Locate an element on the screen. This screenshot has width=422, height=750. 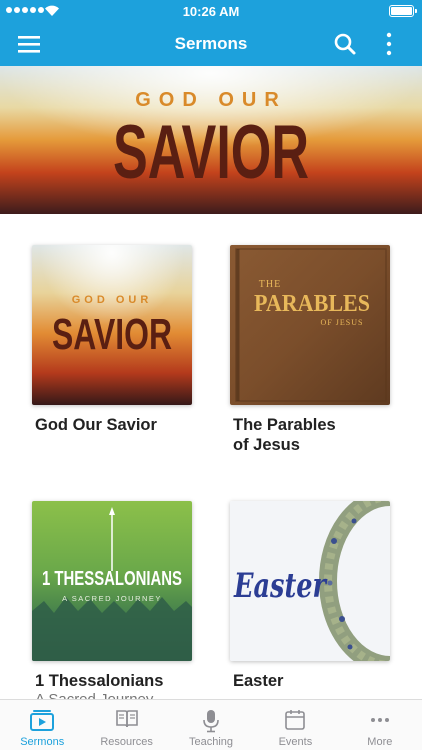
artwork-text: PARABLES is located at coordinates (312, 304).